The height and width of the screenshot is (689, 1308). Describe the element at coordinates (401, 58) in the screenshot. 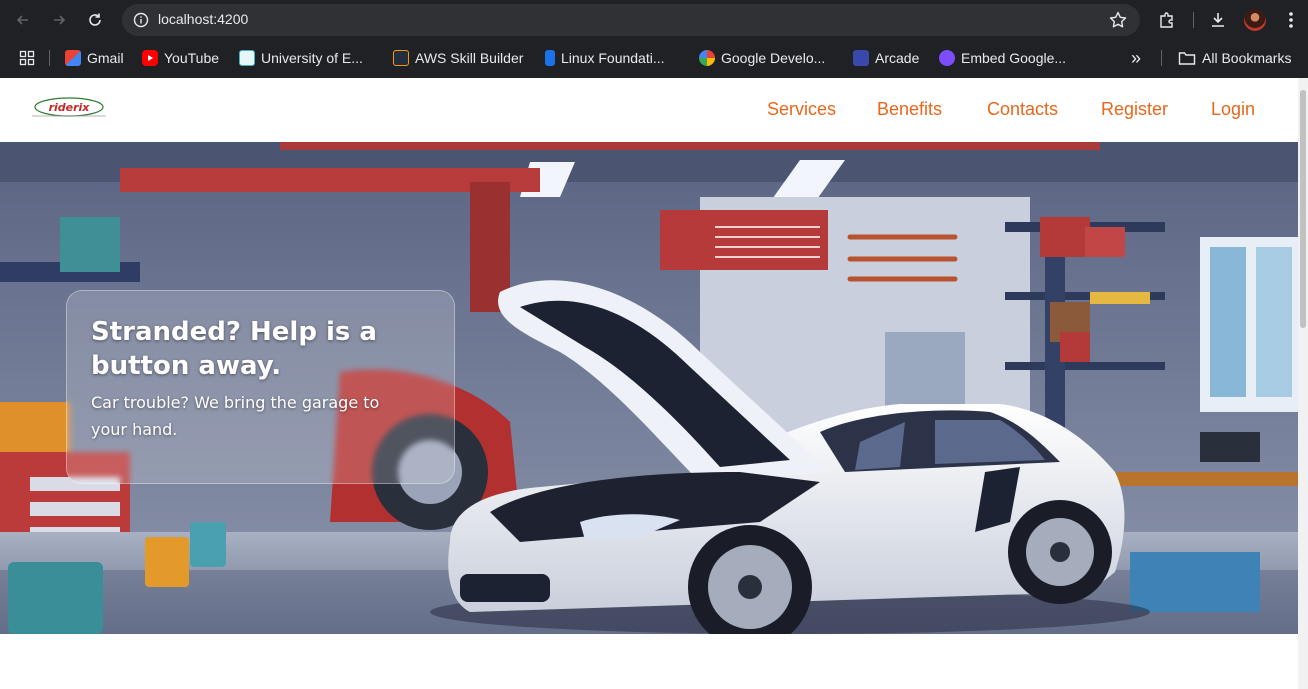

I see `aws-icon` at that location.